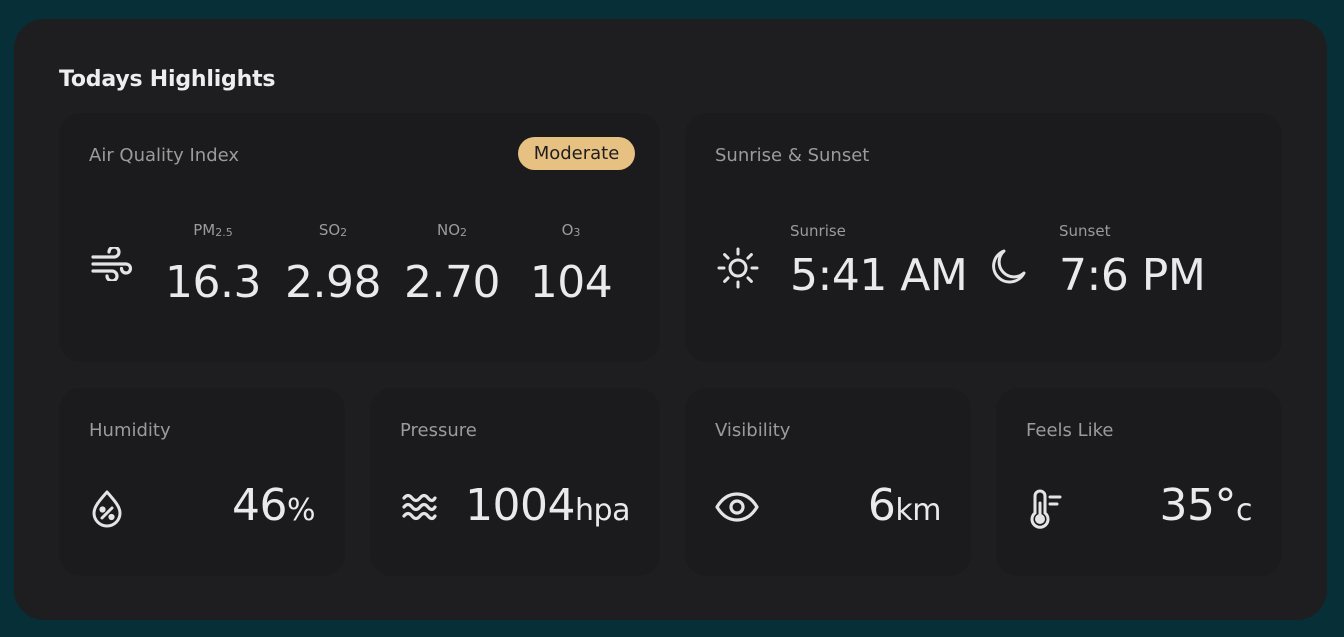 The height and width of the screenshot is (637, 1344). I want to click on aqi-status-badge: Moderate, so click(576, 153).